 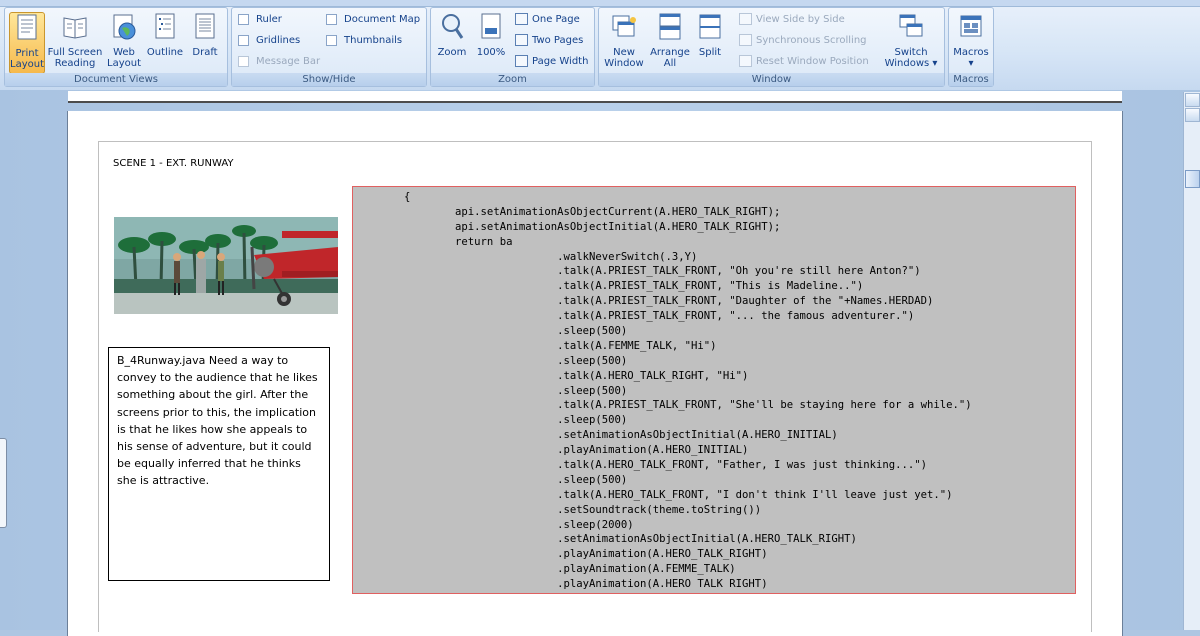 What do you see at coordinates (560, 61) in the screenshot?
I see `page-width-label: Page Width` at bounding box center [560, 61].